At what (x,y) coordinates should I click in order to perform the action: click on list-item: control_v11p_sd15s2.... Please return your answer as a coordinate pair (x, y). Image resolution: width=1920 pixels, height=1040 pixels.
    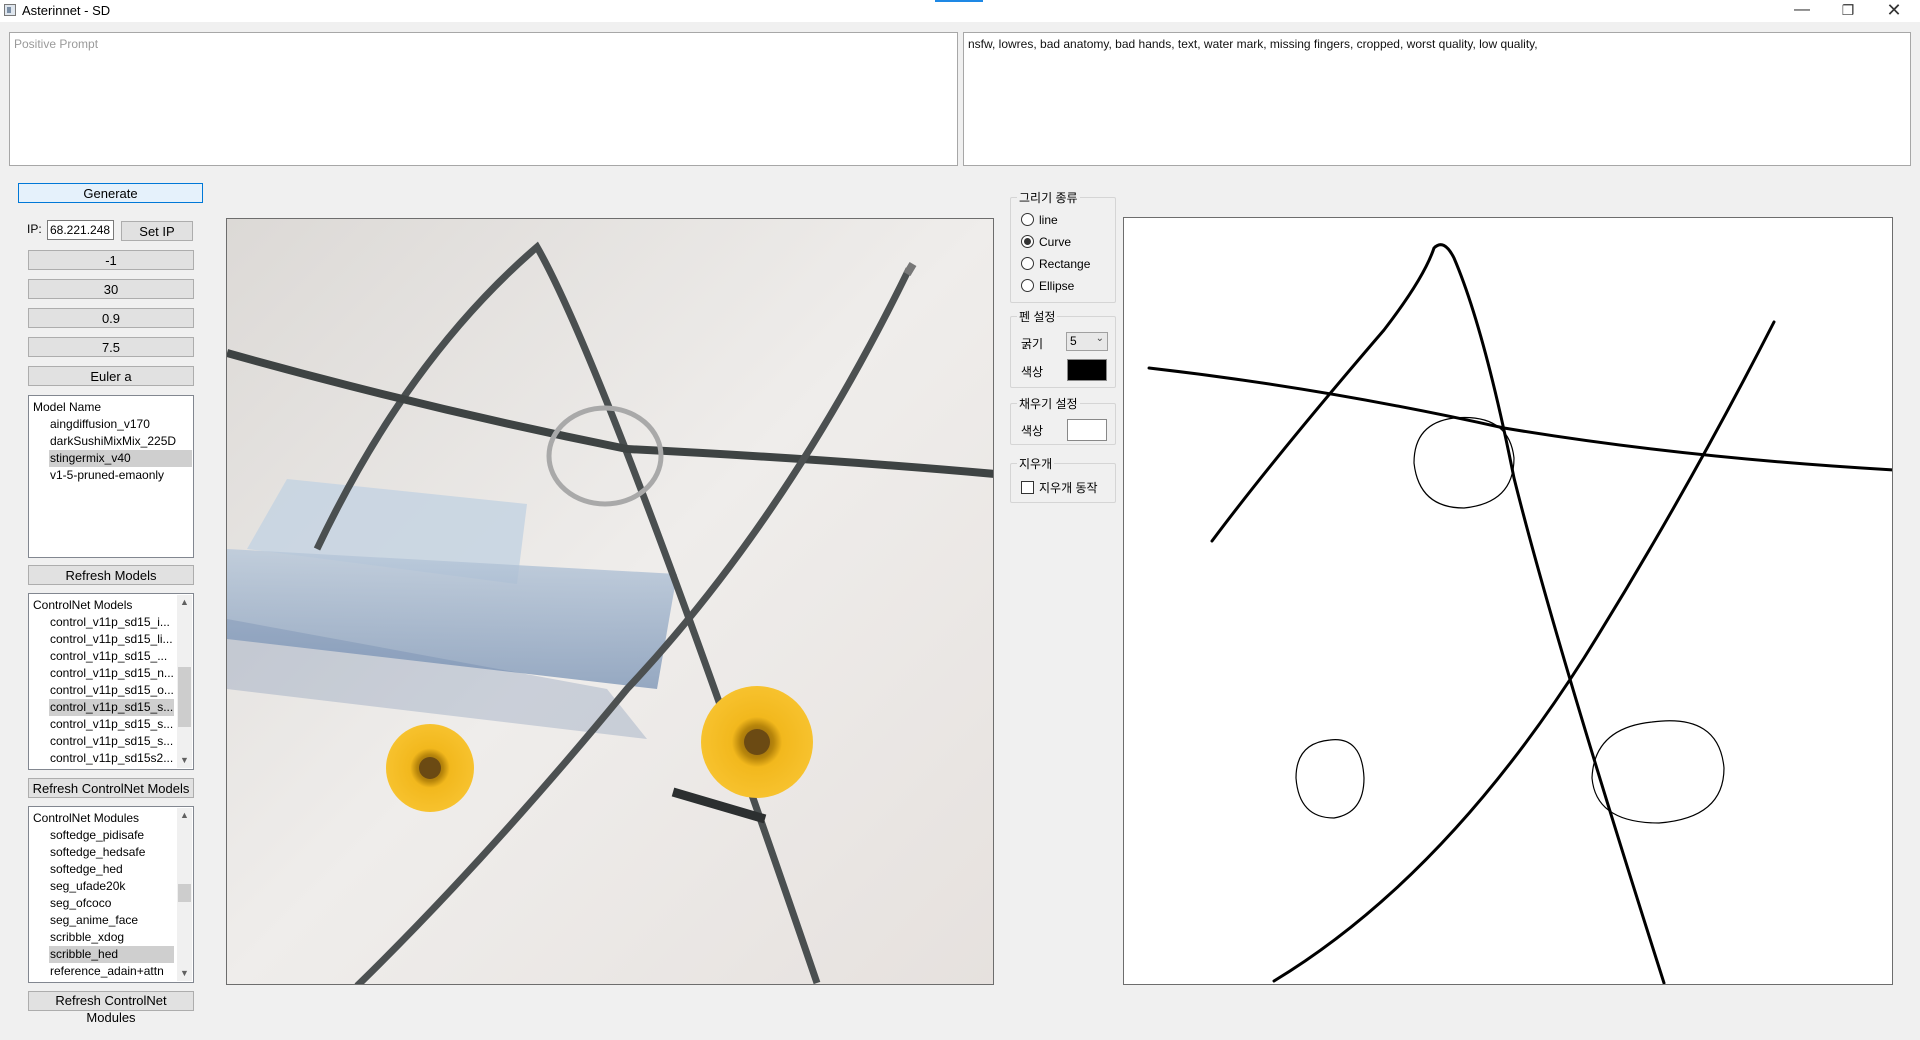
    Looking at the image, I should click on (112, 758).